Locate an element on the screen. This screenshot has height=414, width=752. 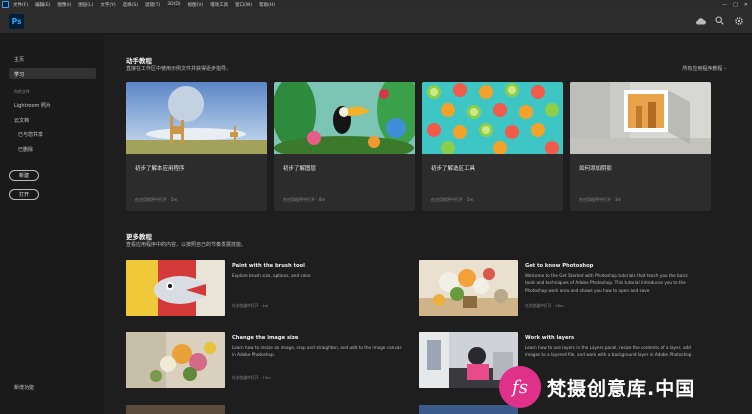
window-controls: — □ ✕ is located at coordinates (735, 4).